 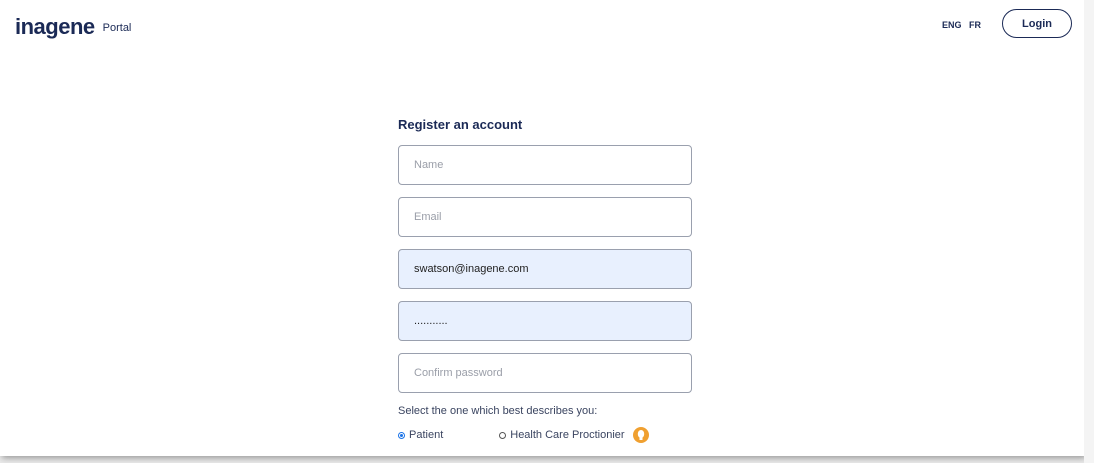 I want to click on confirm-password-input, so click(x=545, y=373).